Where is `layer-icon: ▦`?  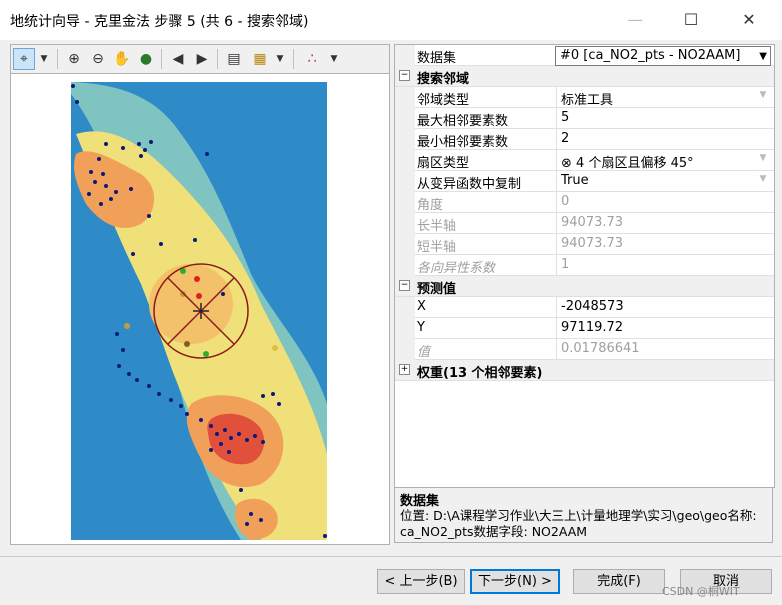
layer-icon: ▦ is located at coordinates (260, 59).